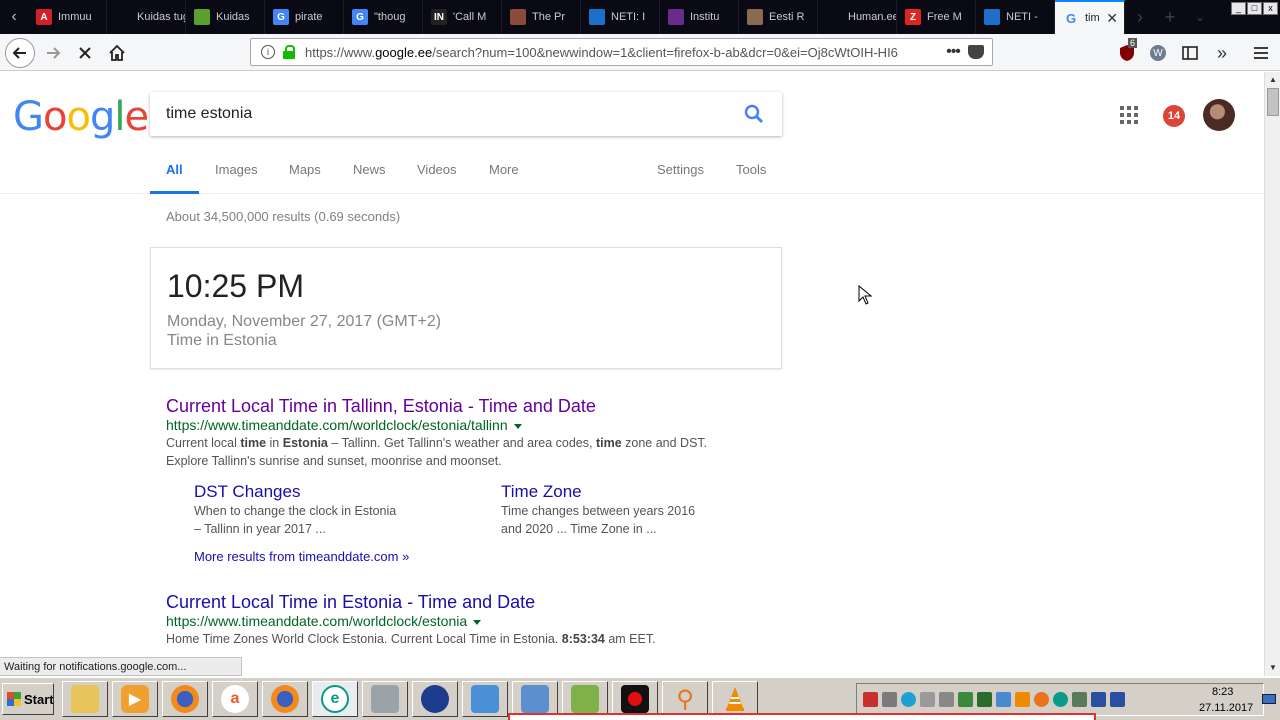  What do you see at coordinates (135, 699) in the screenshot?
I see `taskbar-media: ▶` at bounding box center [135, 699].